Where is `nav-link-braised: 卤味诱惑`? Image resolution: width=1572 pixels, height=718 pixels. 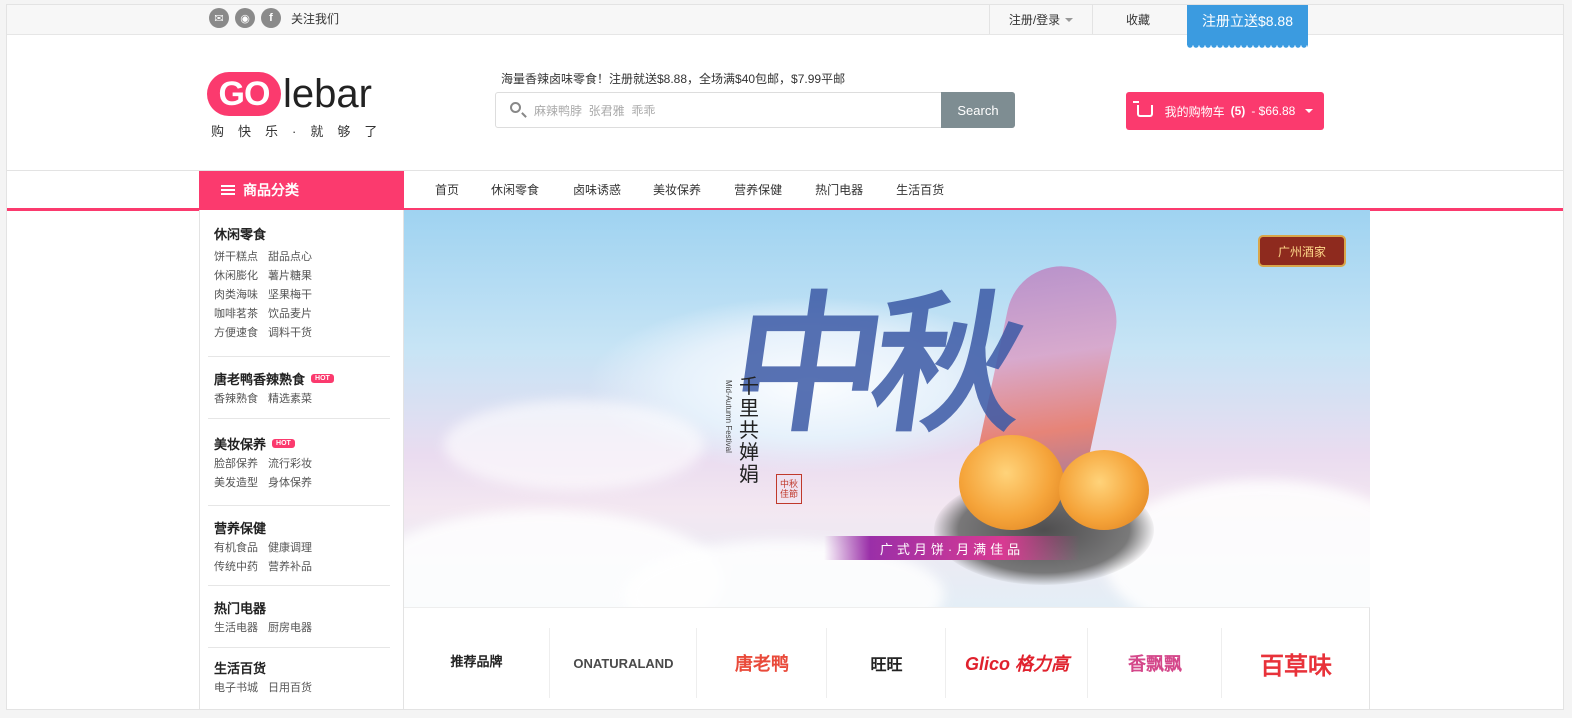 nav-link-braised: 卤味诱惑 is located at coordinates (597, 189).